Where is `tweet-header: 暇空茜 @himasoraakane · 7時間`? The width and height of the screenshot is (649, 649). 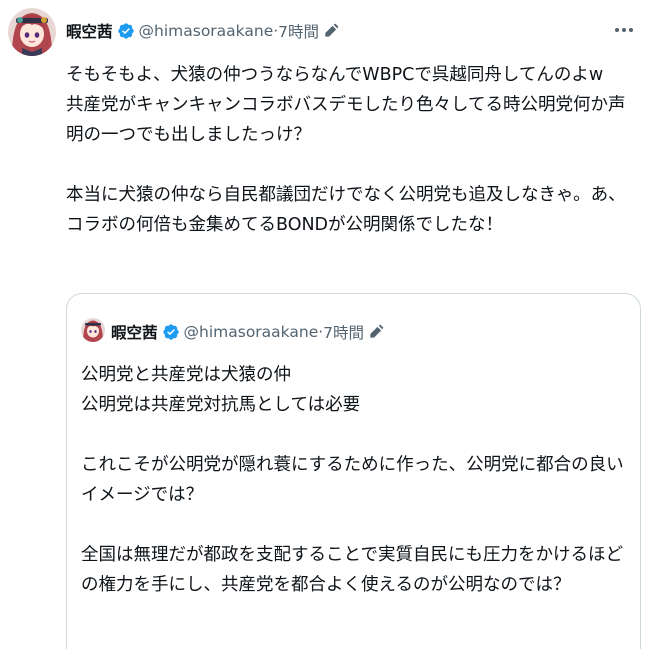 tweet-header: 暇空茜 @himasoraakane · 7時間 is located at coordinates (202, 31).